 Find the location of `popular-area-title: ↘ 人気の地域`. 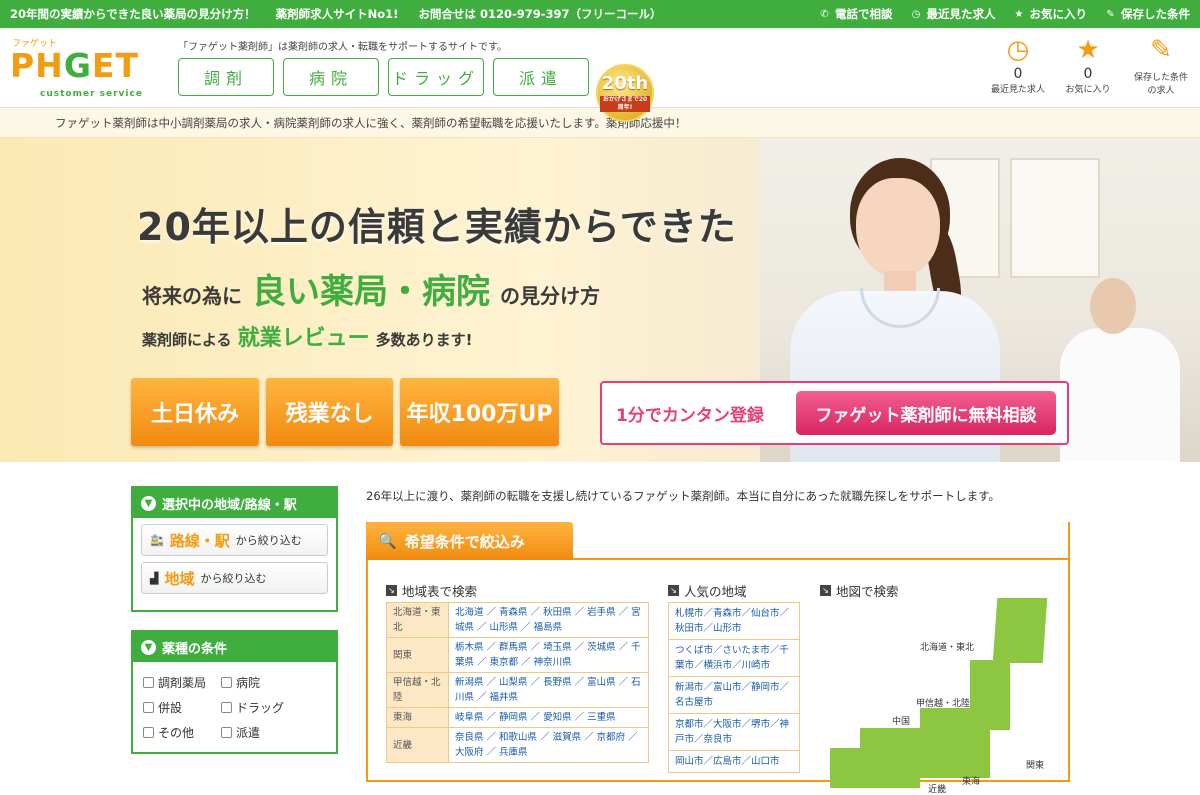

popular-area-title: ↘ 人気の地域 is located at coordinates (707, 590).